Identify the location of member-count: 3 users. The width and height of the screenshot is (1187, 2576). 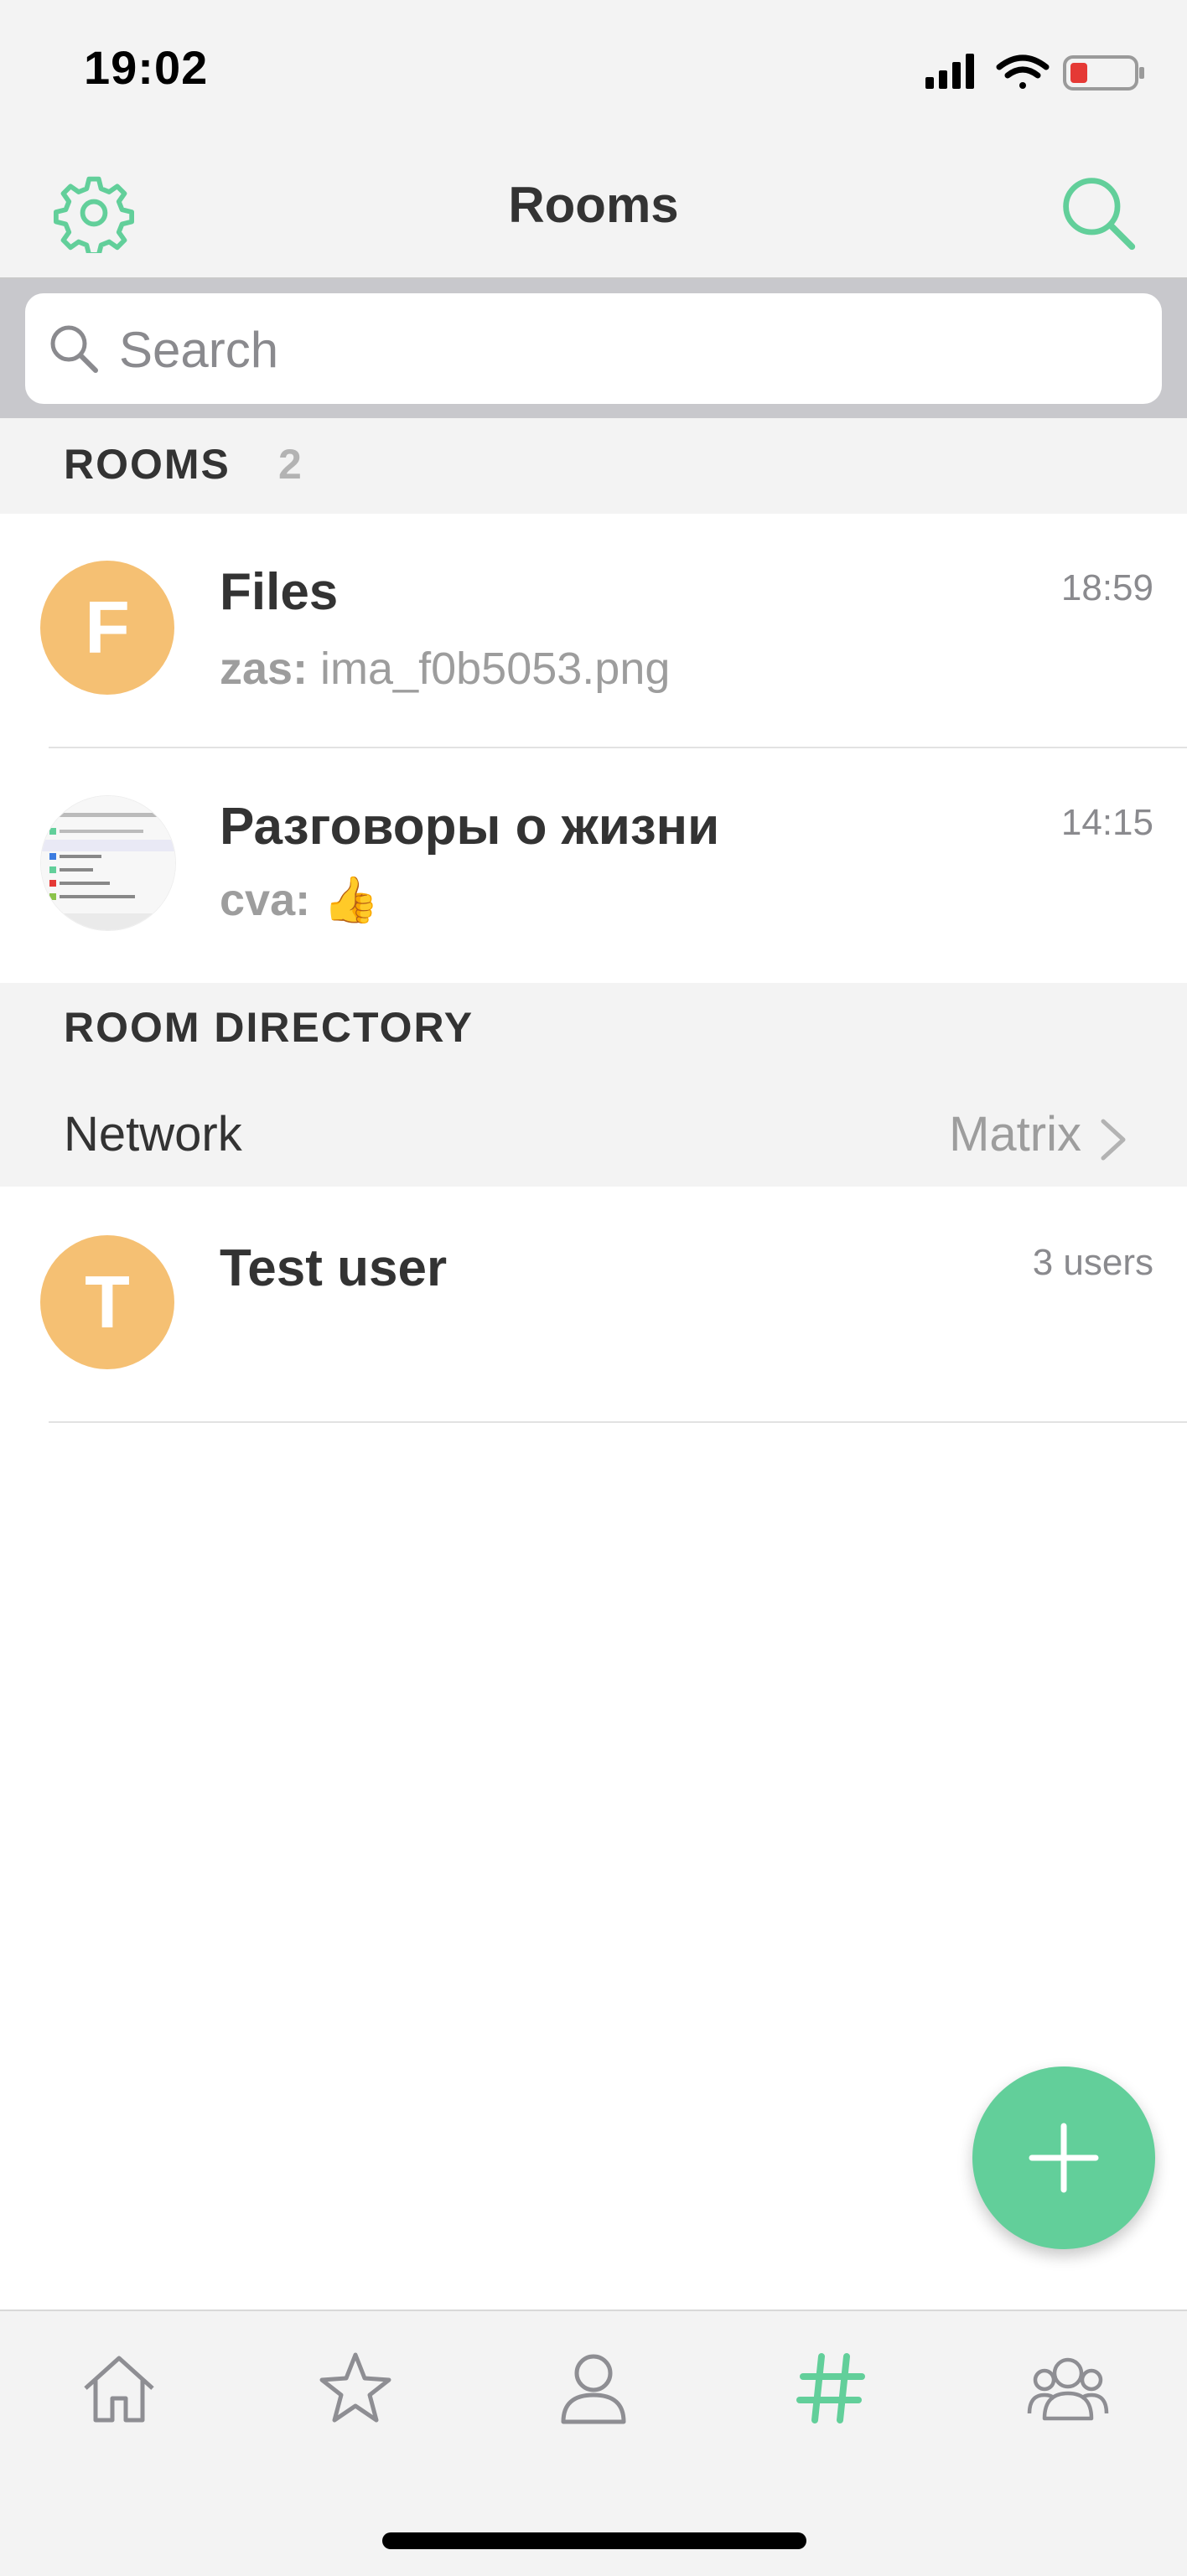
(1092, 1262).